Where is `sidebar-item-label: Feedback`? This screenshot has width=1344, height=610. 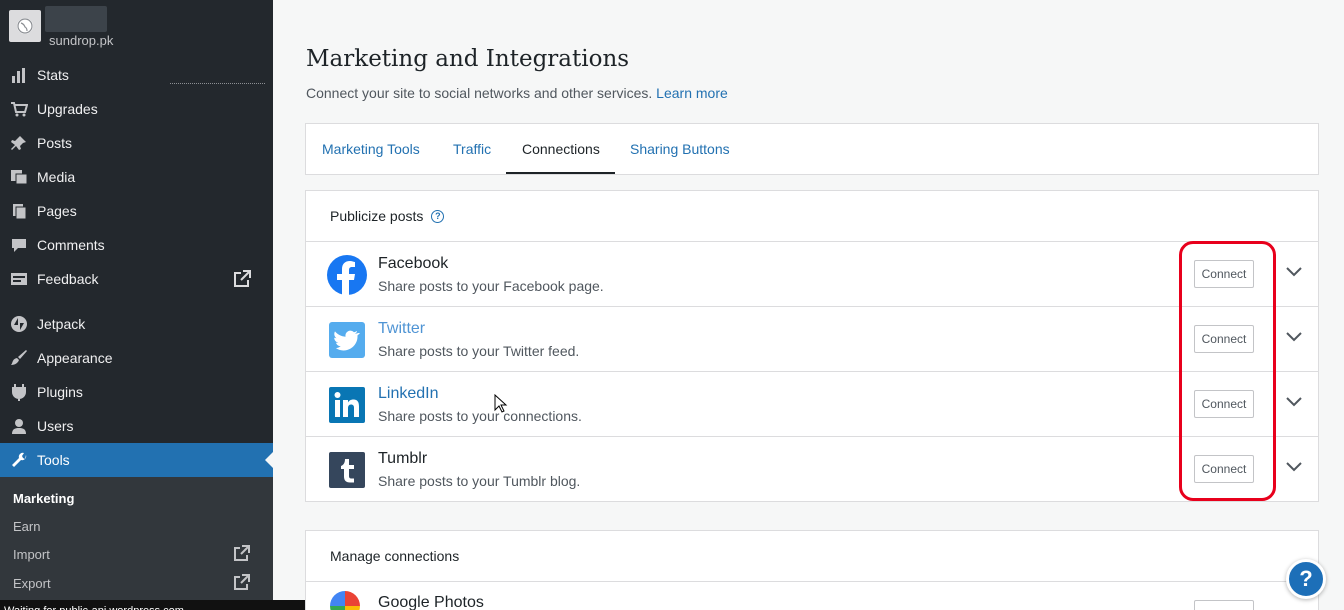 sidebar-item-label: Feedback is located at coordinates (68, 279).